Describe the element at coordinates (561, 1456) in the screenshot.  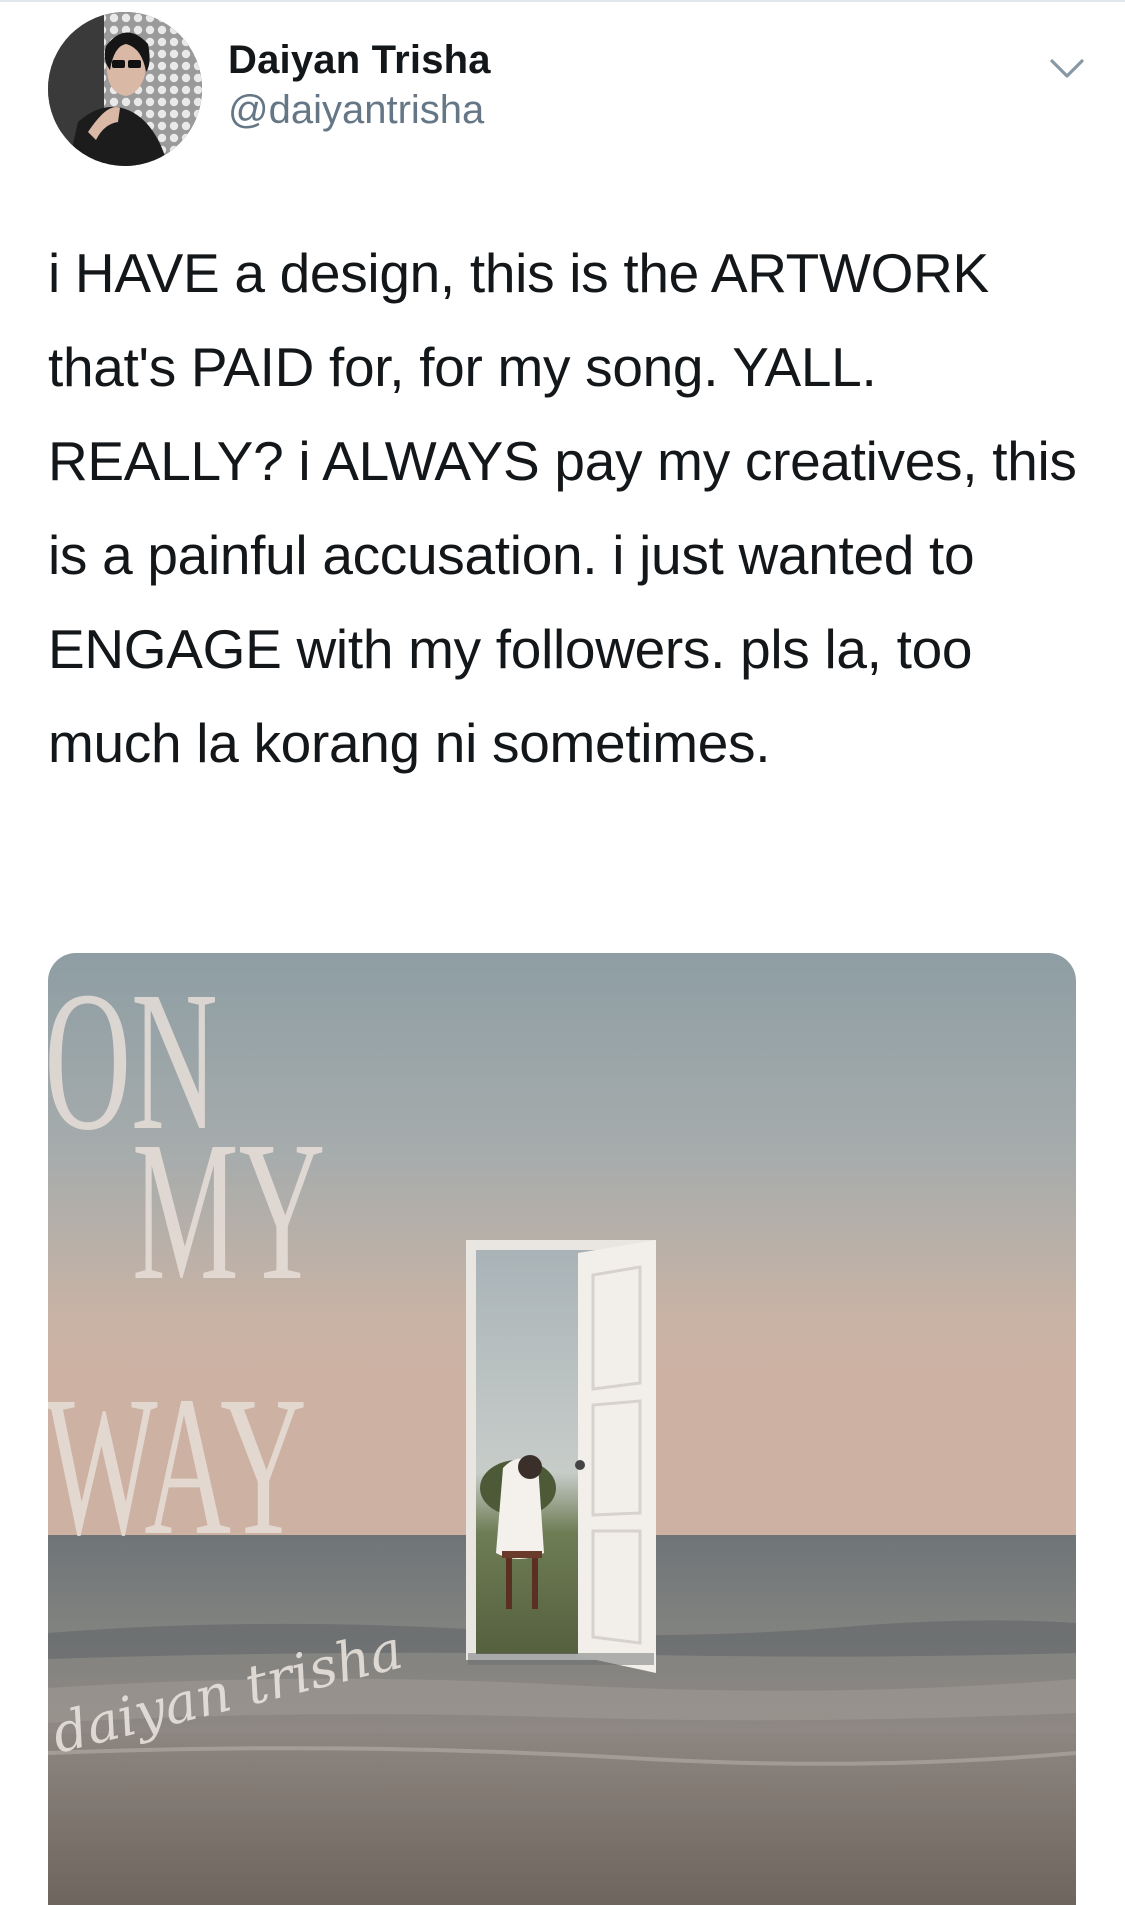
I see `door-illustration` at that location.